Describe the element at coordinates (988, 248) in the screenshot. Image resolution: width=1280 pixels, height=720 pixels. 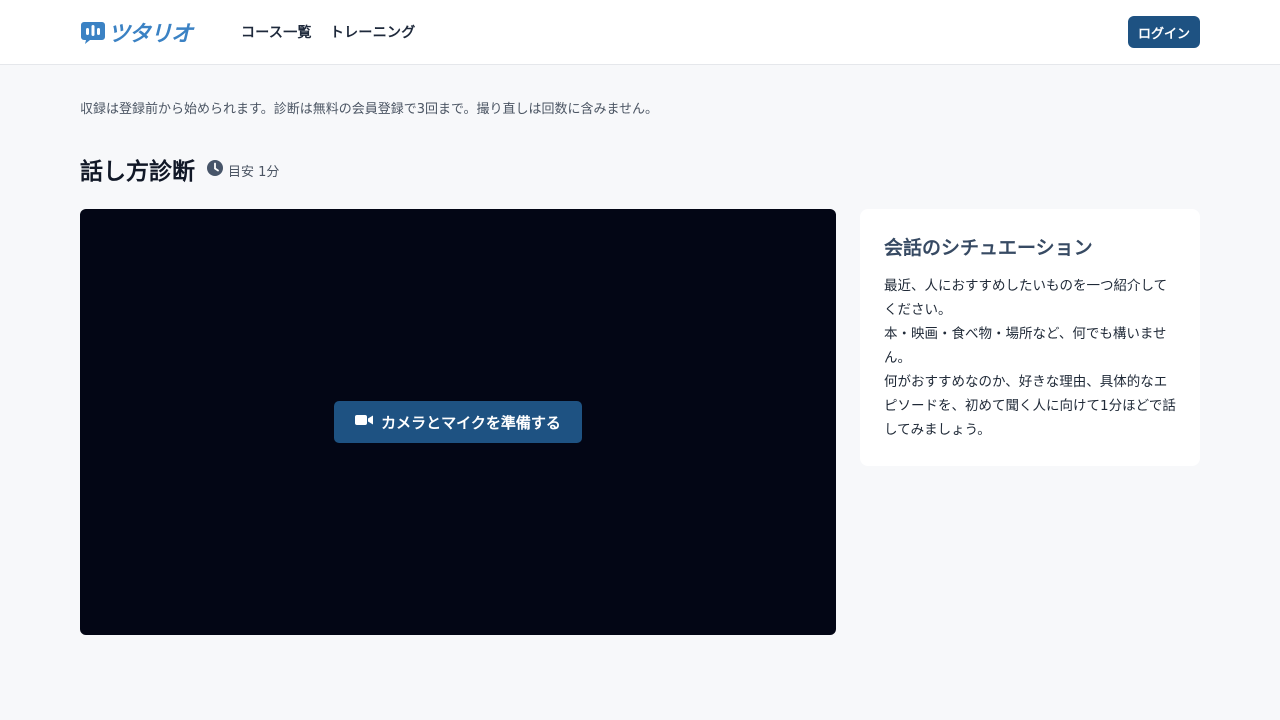
I see `situation-title: 会話のシチュエーション` at that location.